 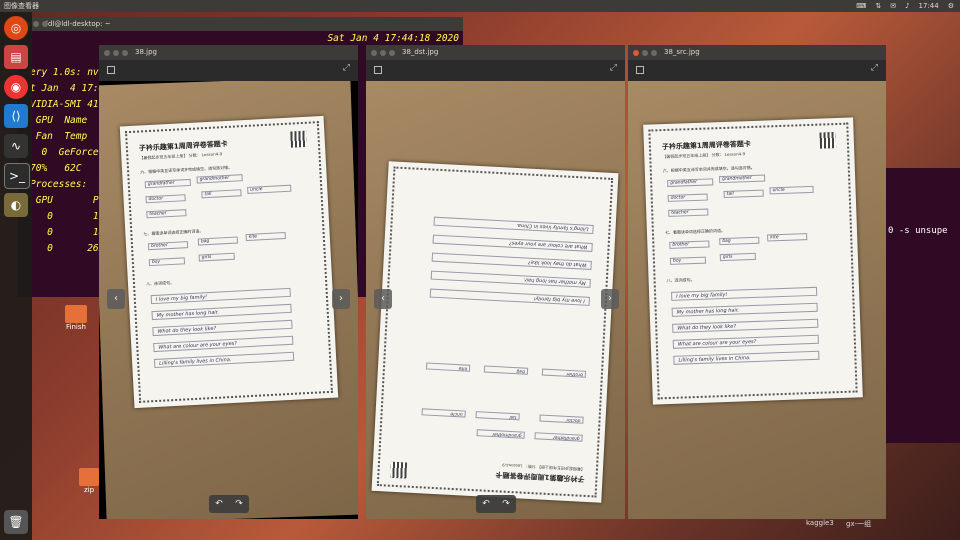 What do you see at coordinates (420, 52) in the screenshot?
I see `viewer-title: 38_dst.jpg` at bounding box center [420, 52].